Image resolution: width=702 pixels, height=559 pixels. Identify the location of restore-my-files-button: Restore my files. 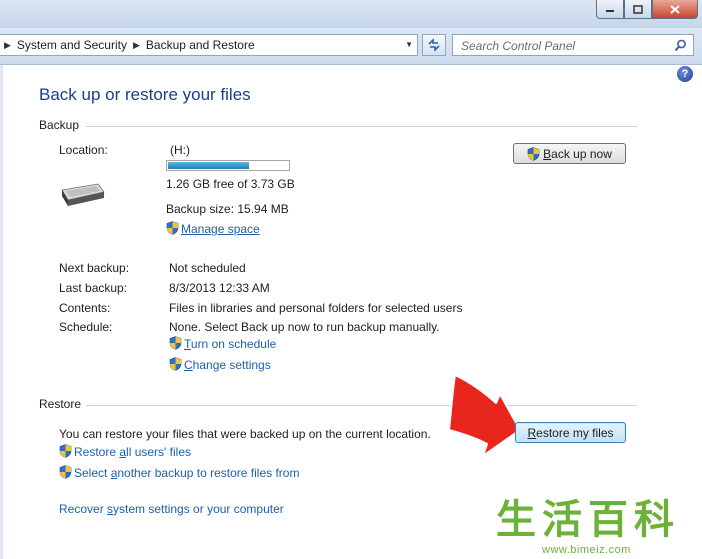
(570, 432).